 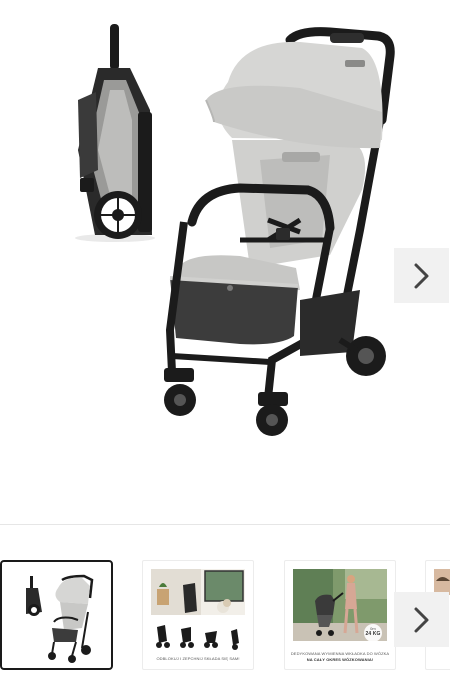 I want to click on folded-stroller-image, so click(x=115, y=133).